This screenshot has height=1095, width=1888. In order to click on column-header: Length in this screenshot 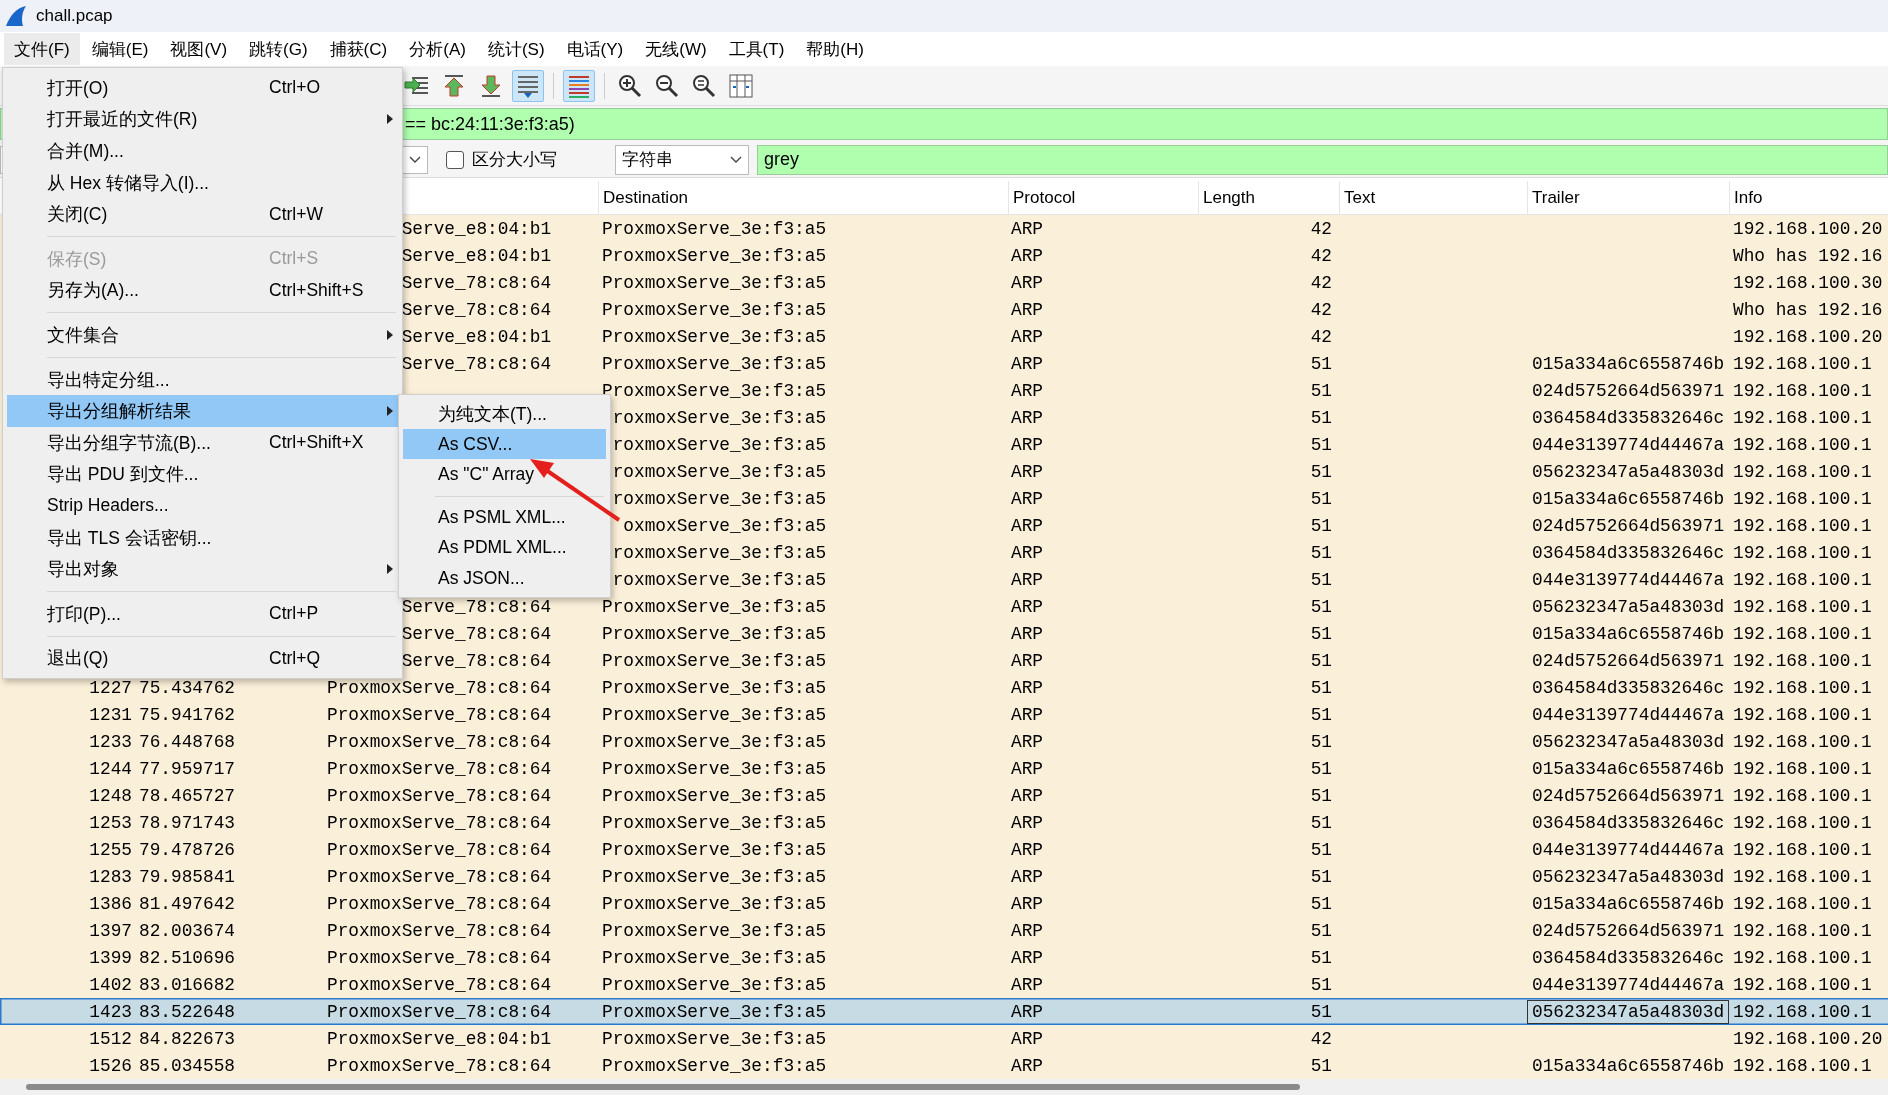, I will do `click(1268, 197)`.